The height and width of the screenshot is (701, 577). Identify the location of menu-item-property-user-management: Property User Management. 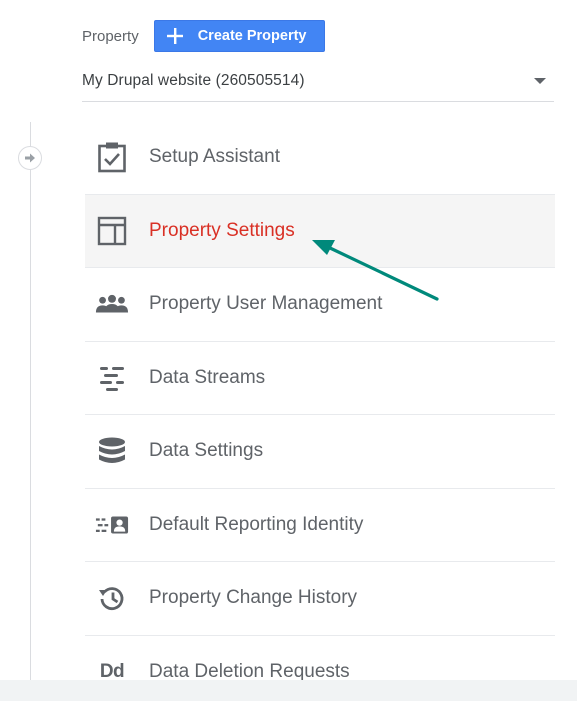
(320, 305).